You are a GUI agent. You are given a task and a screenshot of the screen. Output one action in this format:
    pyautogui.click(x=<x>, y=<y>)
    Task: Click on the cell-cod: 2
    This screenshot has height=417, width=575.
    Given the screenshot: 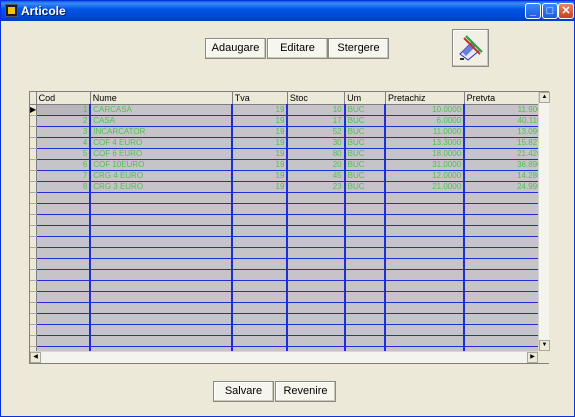 What is the action you would take?
    pyautogui.click(x=64, y=121)
    